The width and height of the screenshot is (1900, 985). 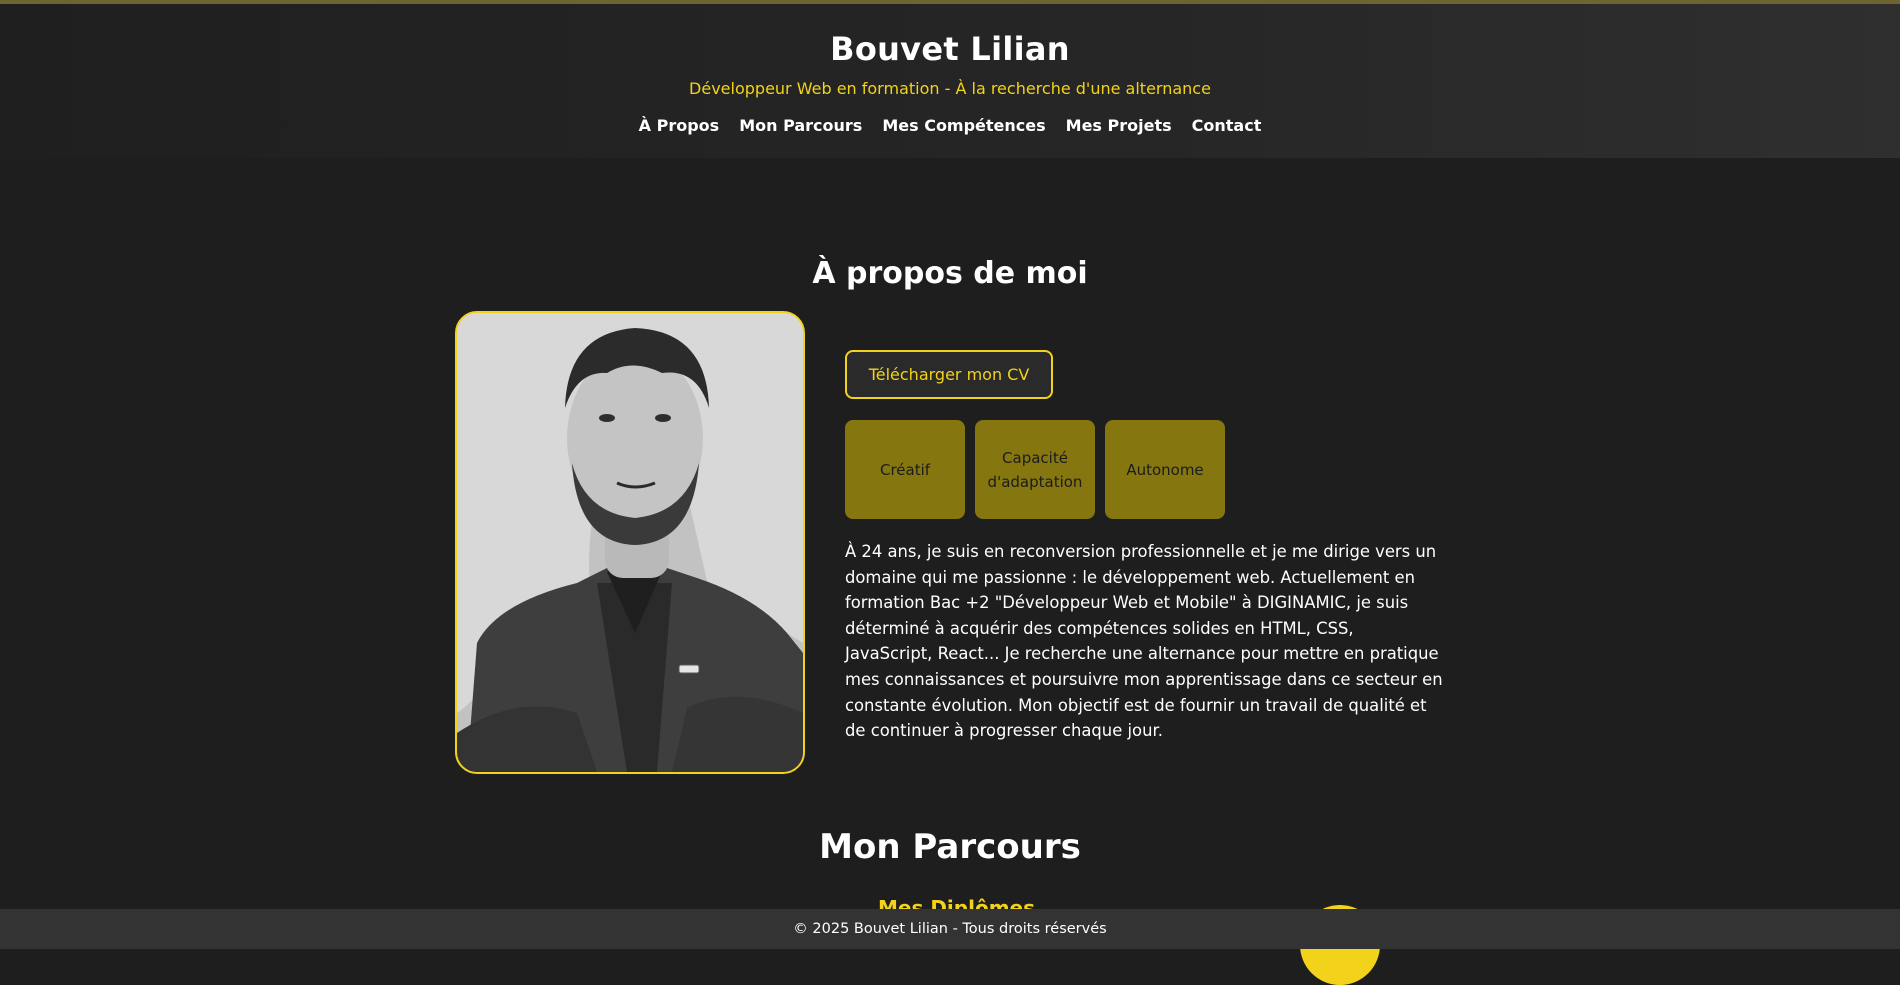 What do you see at coordinates (950, 49) in the screenshot?
I see `site-title: Bouvet Lilian` at bounding box center [950, 49].